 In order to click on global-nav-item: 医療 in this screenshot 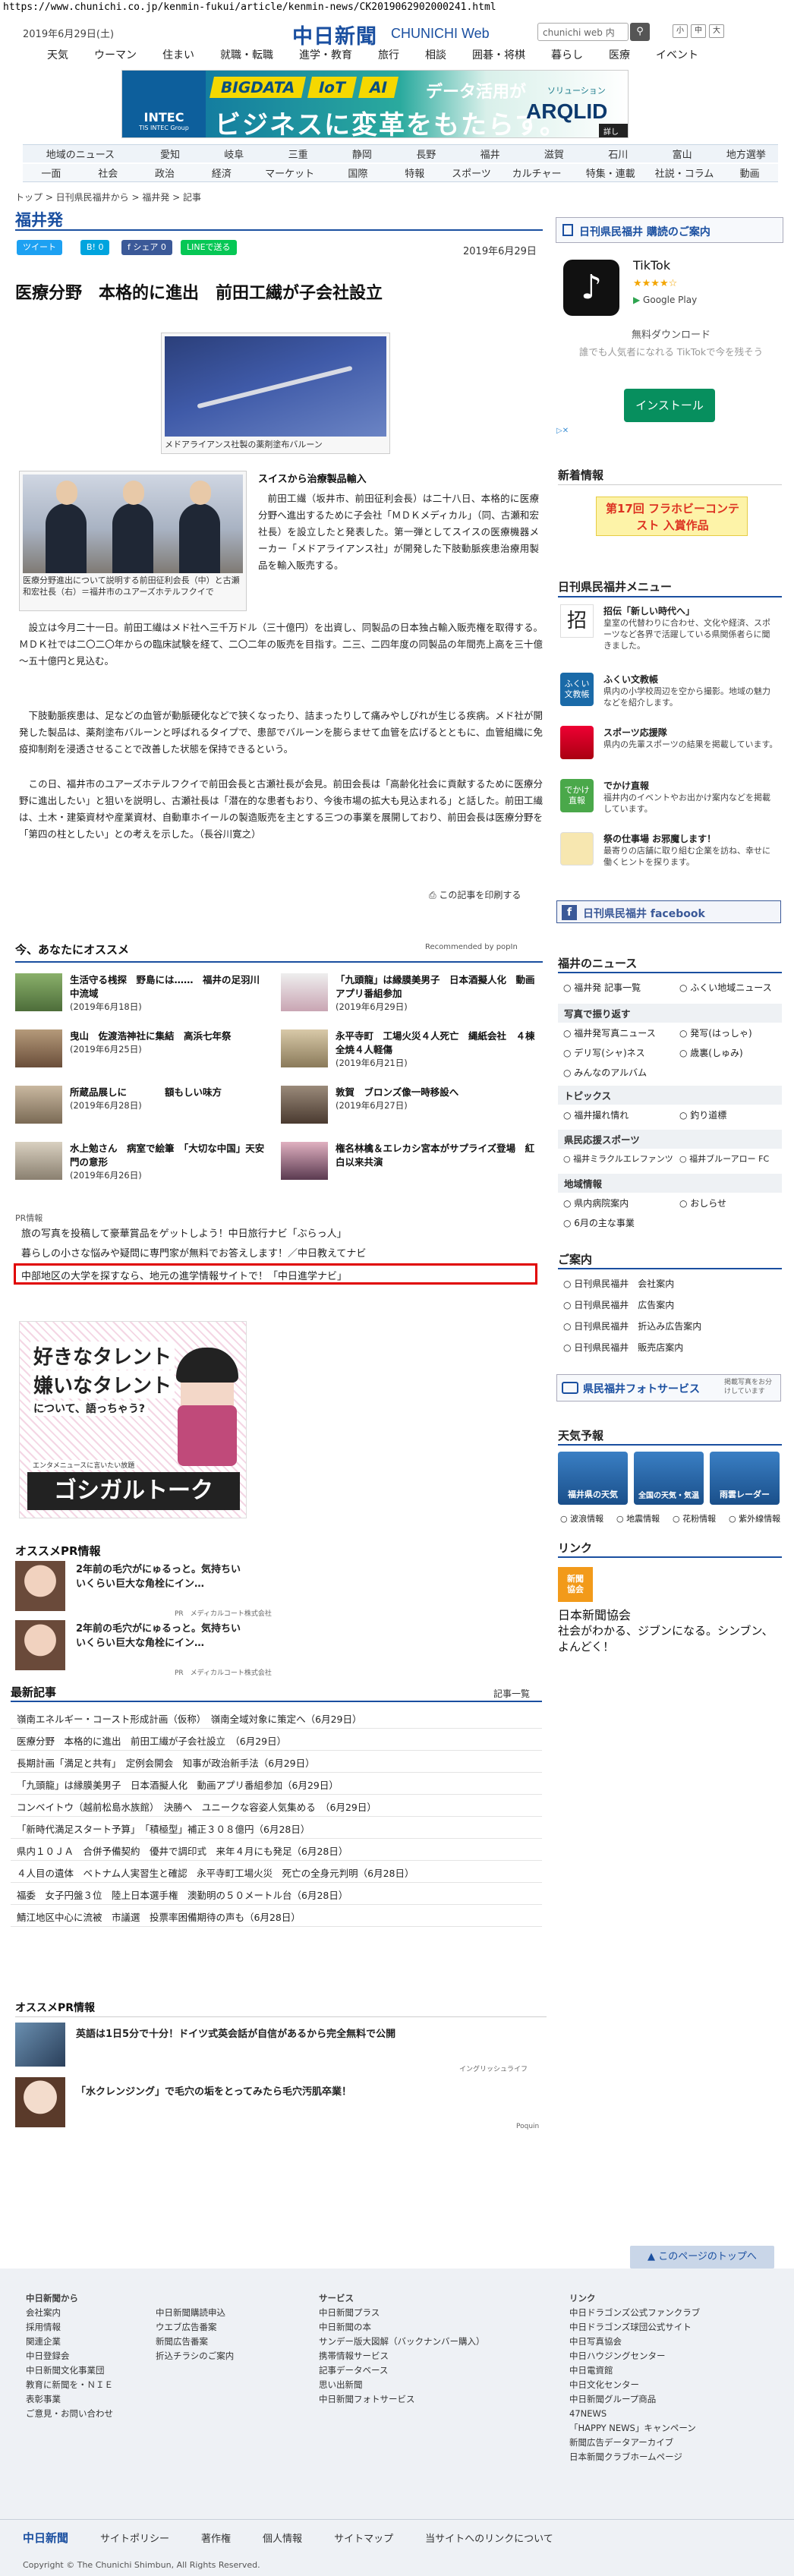, I will do `click(619, 56)`.